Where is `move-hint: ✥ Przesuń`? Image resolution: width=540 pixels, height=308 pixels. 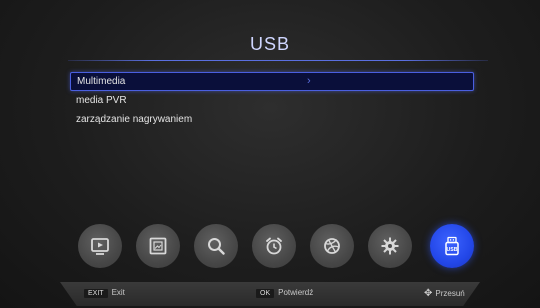 move-hint: ✥ Przesuń is located at coordinates (444, 293).